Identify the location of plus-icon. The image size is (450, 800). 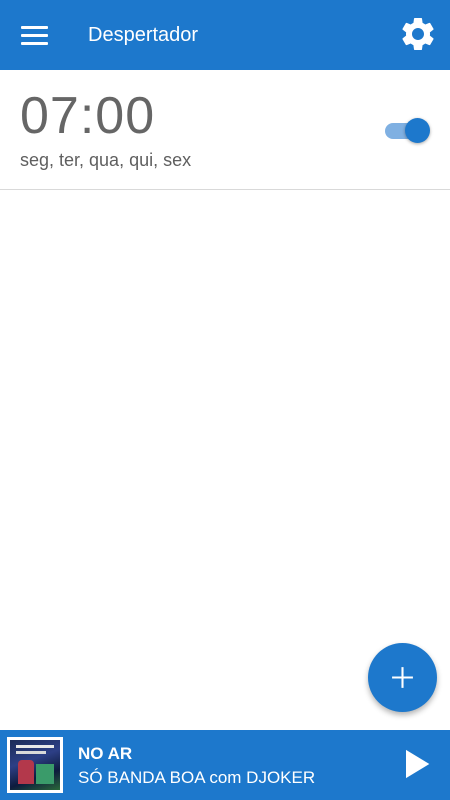
(402, 677).